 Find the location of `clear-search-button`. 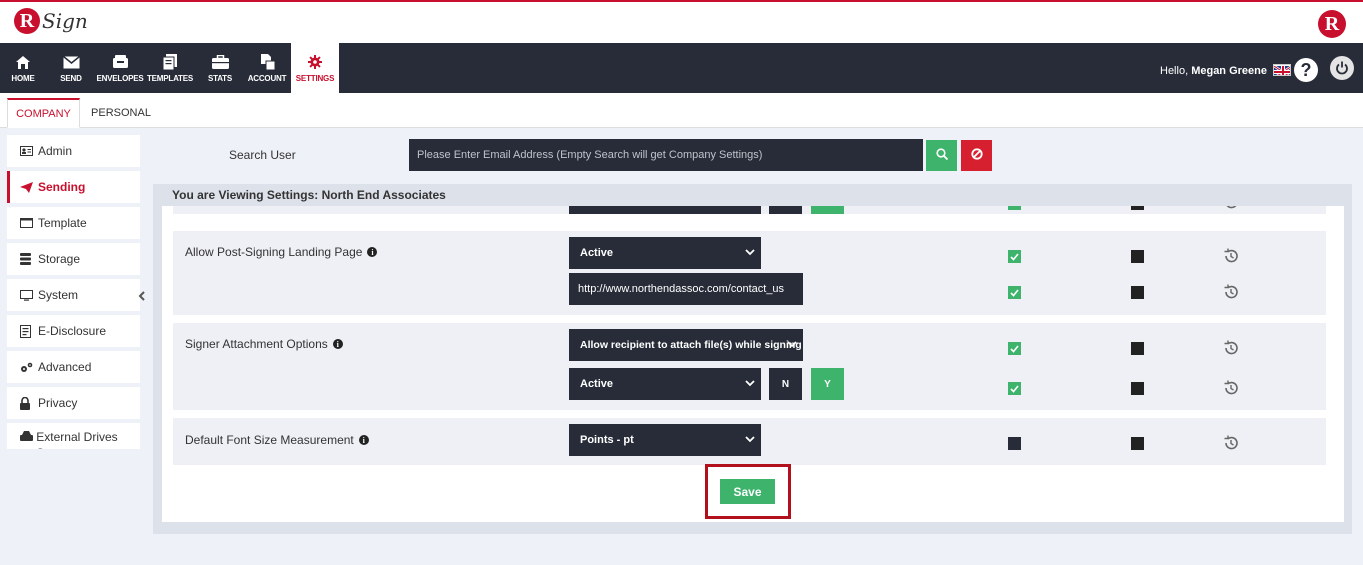

clear-search-button is located at coordinates (976, 155).